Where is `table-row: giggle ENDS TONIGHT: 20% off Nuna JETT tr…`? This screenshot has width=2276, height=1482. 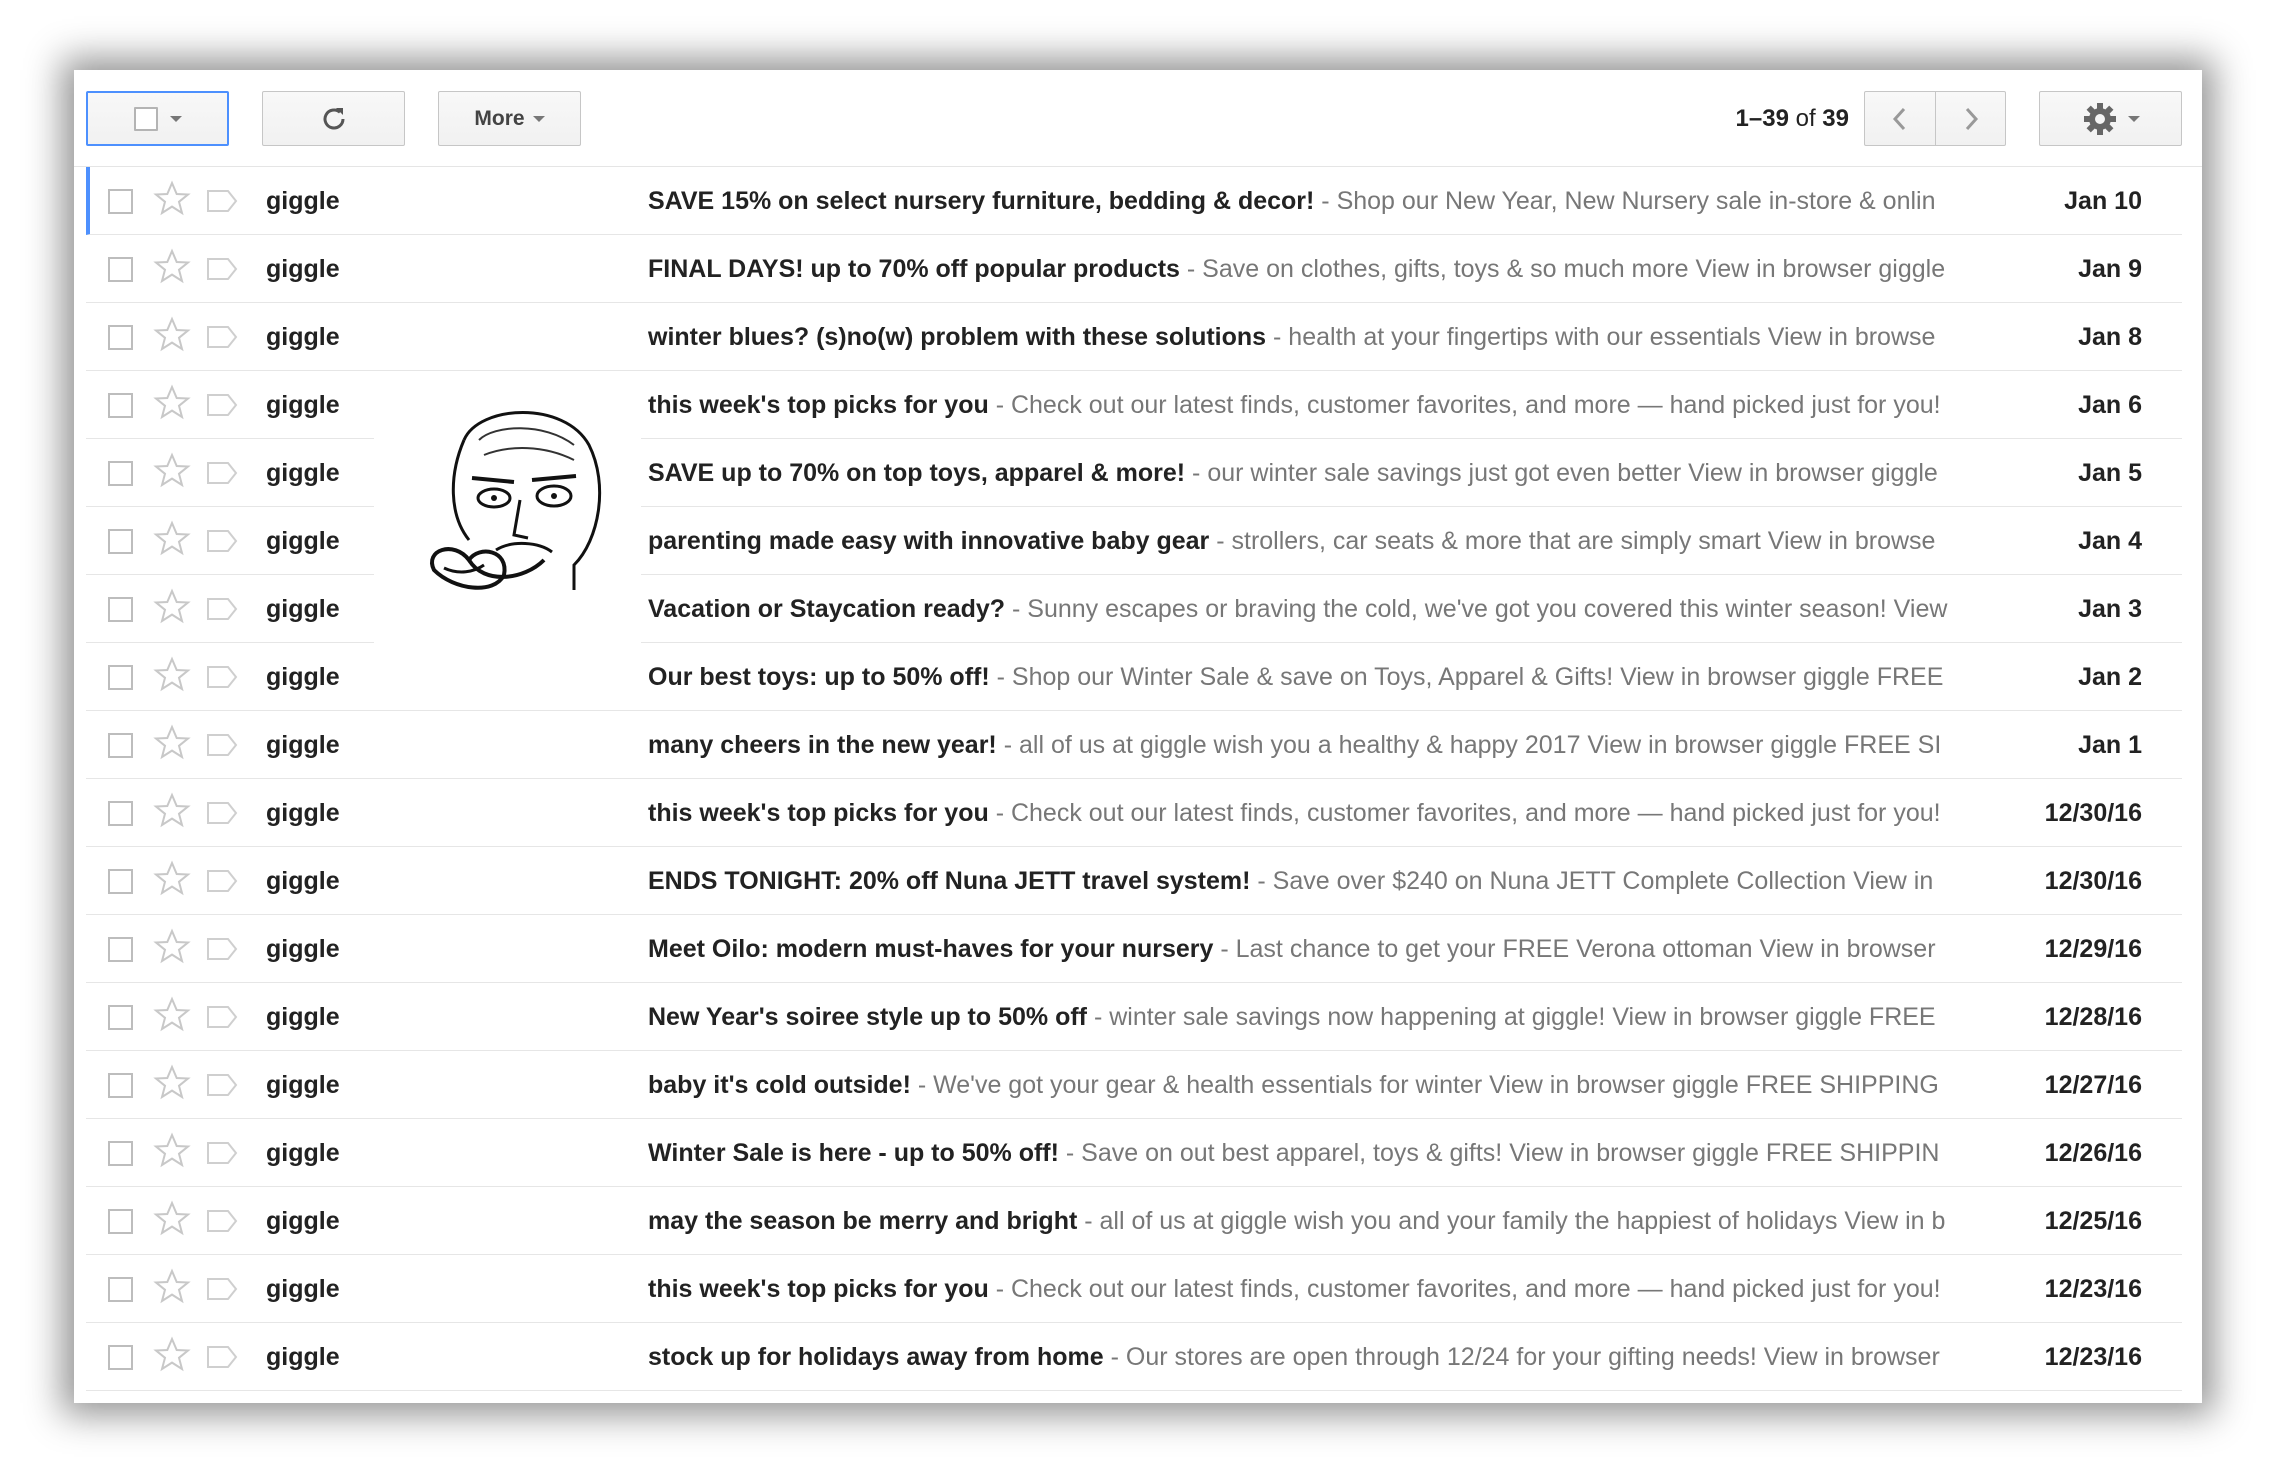
table-row: giggle ENDS TONIGHT: 20% off Nuna JETT tr… is located at coordinates (1134, 881).